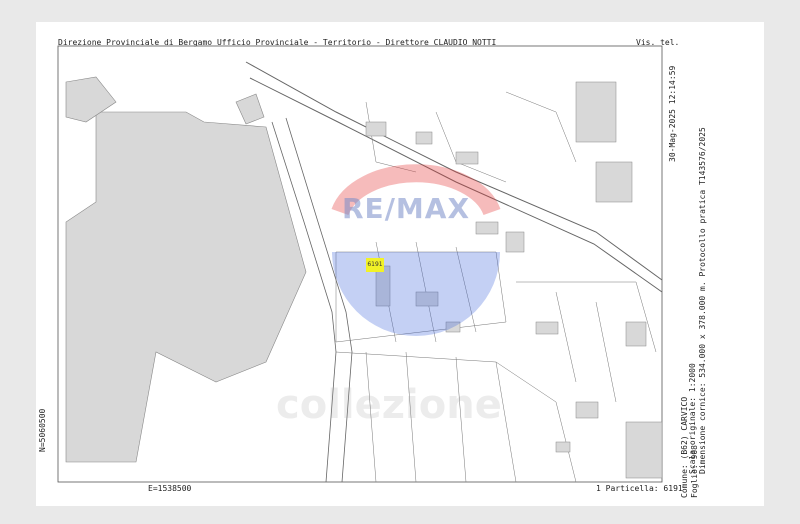  What do you see at coordinates (684, 447) in the screenshot?
I see `comune-line: Comune: (B62) CARVICO` at bounding box center [684, 447].